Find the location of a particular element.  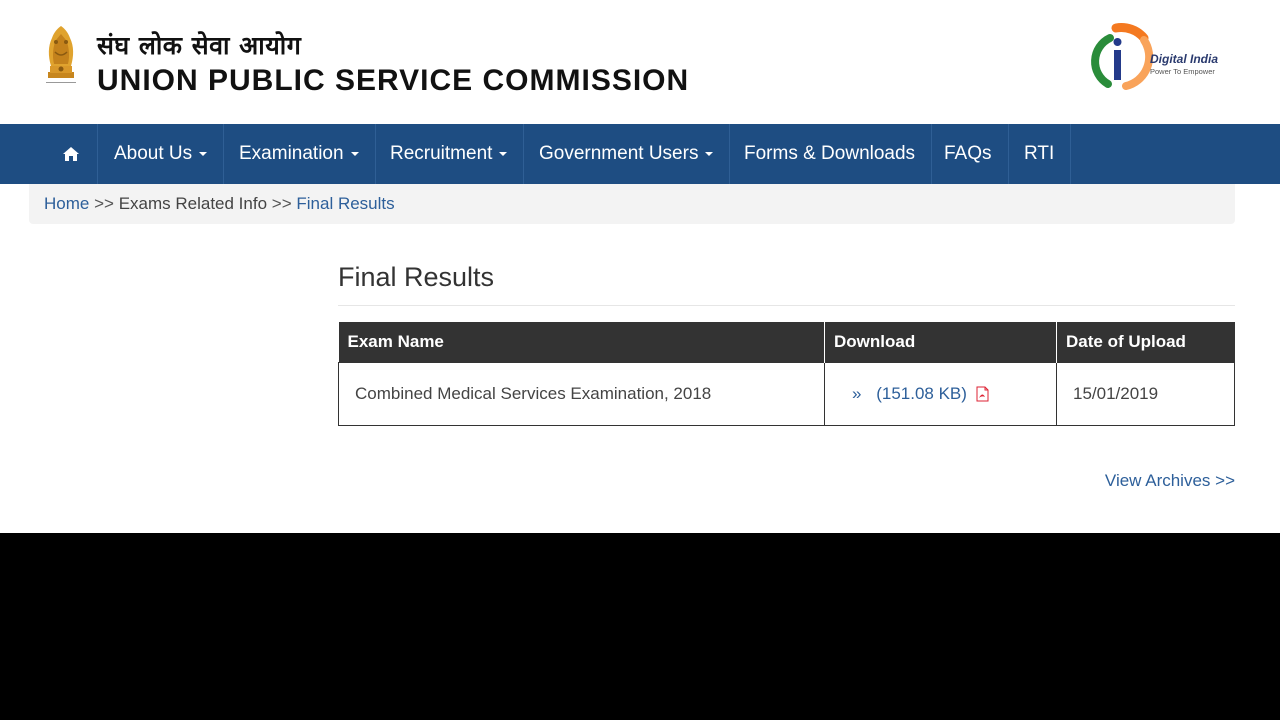

nav-examination: Examination is located at coordinates (299, 154).